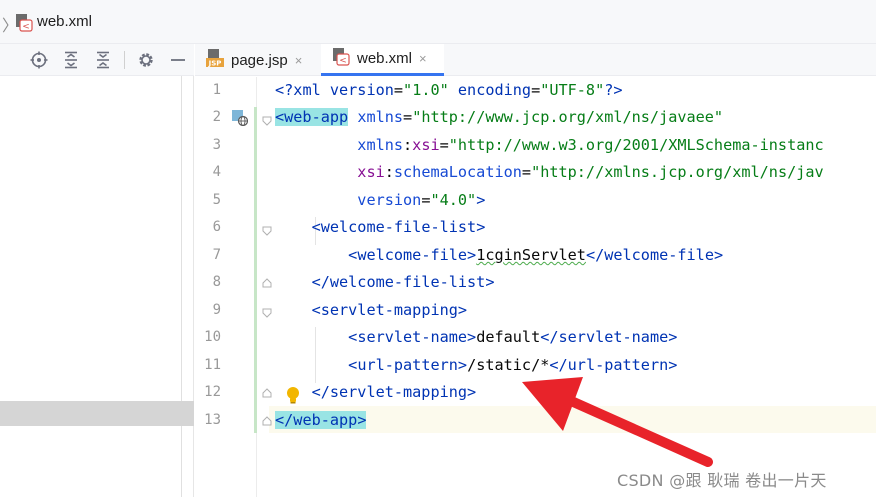  I want to click on panel-scroll-guide, so click(181, 286).